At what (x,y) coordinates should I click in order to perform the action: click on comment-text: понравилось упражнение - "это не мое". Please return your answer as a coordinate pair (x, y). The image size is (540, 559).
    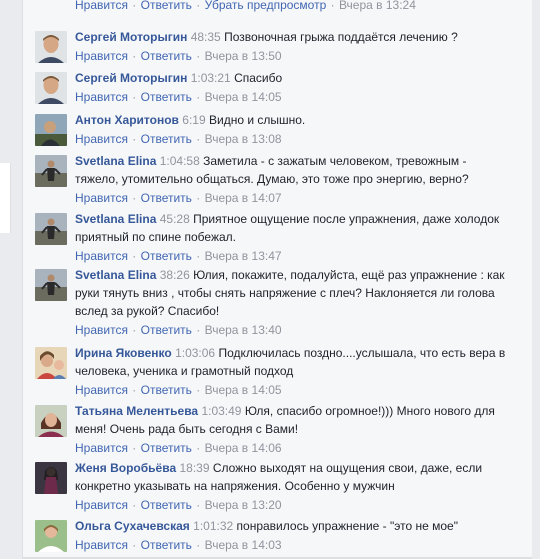
    Looking at the image, I should click on (347, 526).